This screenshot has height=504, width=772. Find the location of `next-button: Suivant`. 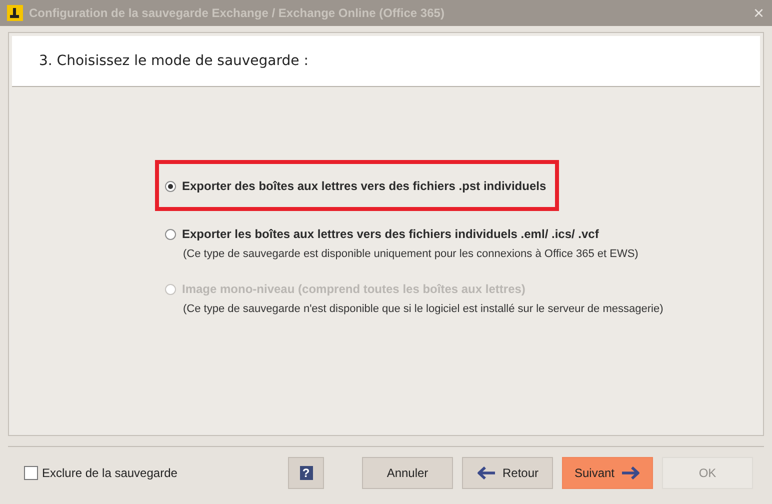

next-button: Suivant is located at coordinates (607, 472).